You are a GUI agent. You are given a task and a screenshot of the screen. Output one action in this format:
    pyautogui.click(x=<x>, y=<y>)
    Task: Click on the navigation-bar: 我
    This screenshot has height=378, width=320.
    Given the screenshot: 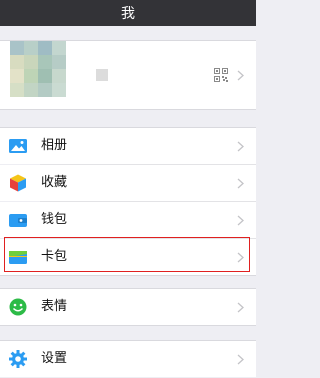 What is the action you would take?
    pyautogui.click(x=128, y=13)
    